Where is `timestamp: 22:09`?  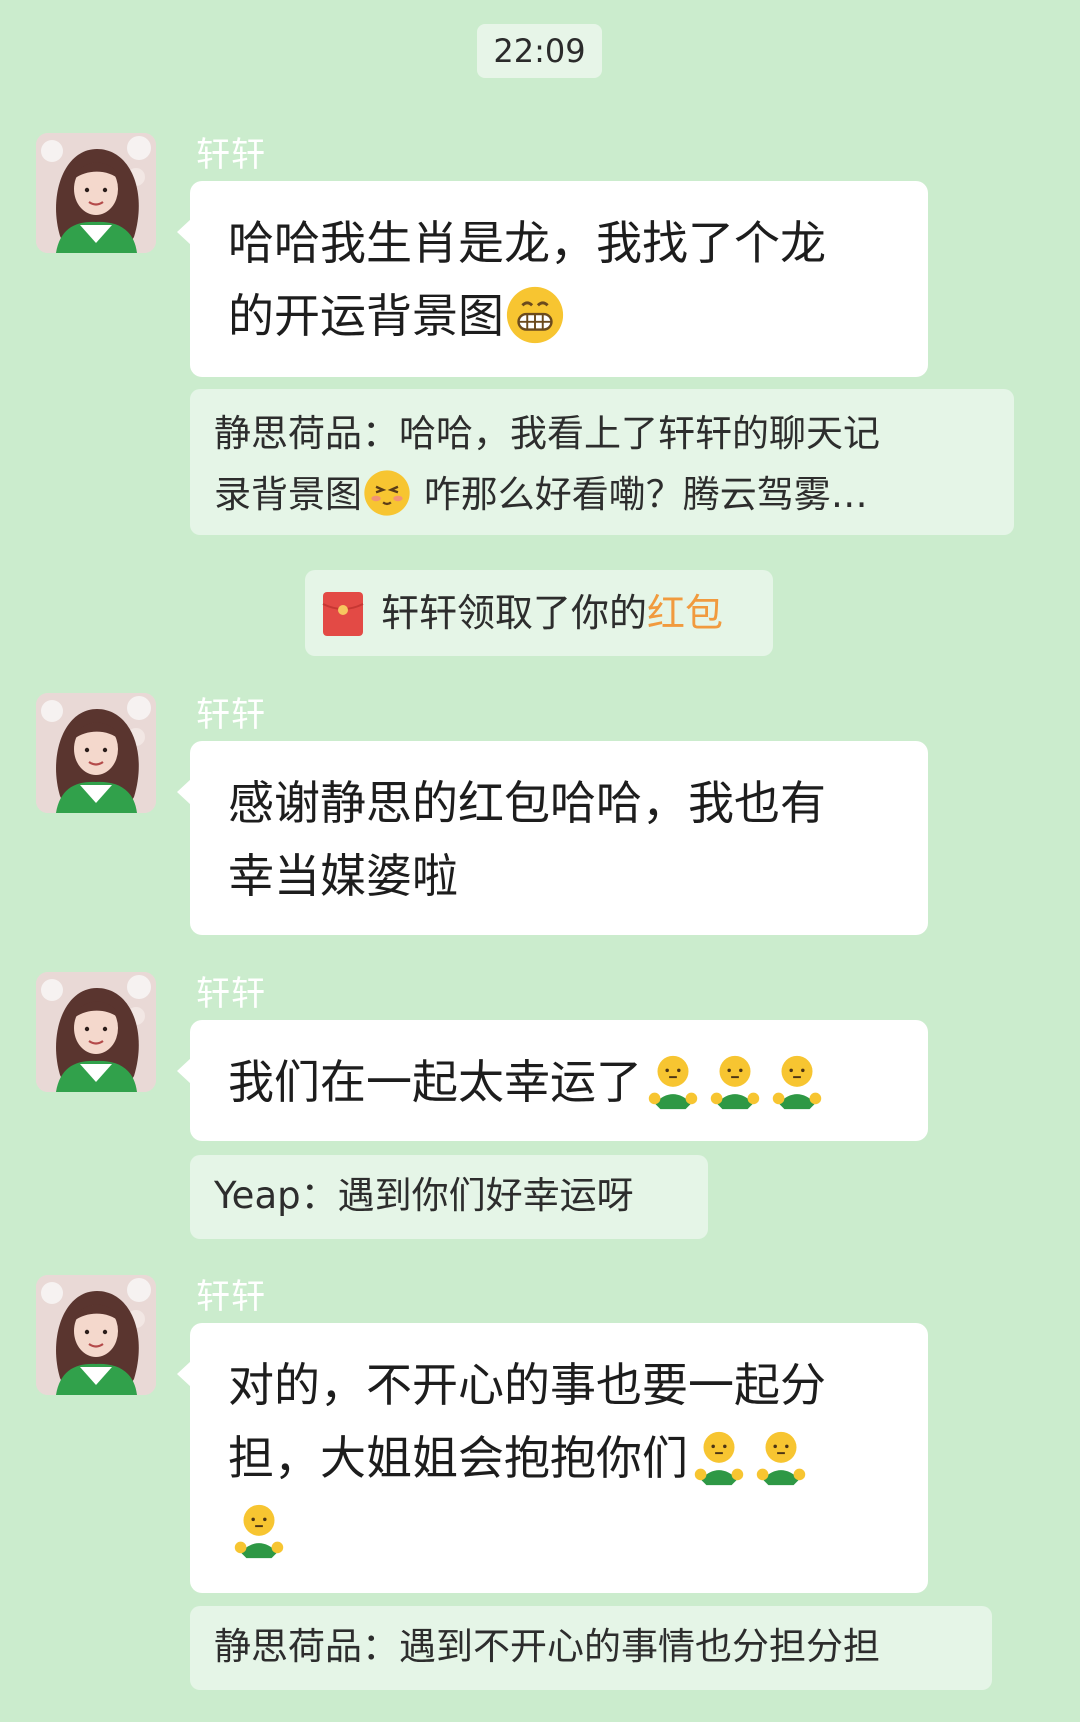 timestamp: 22:09 is located at coordinates (539, 51).